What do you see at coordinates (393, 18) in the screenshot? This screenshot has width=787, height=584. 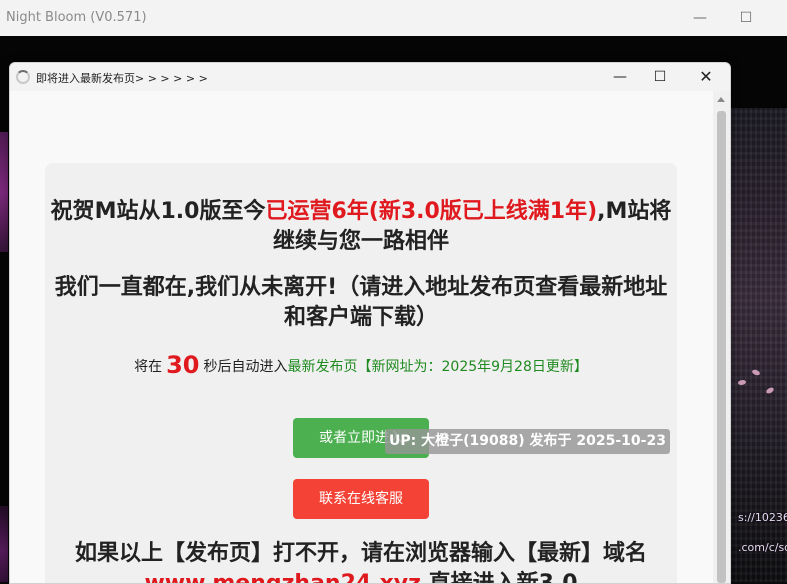 I see `app-titlebar: Night Bloom (V0.571) — ☐` at bounding box center [393, 18].